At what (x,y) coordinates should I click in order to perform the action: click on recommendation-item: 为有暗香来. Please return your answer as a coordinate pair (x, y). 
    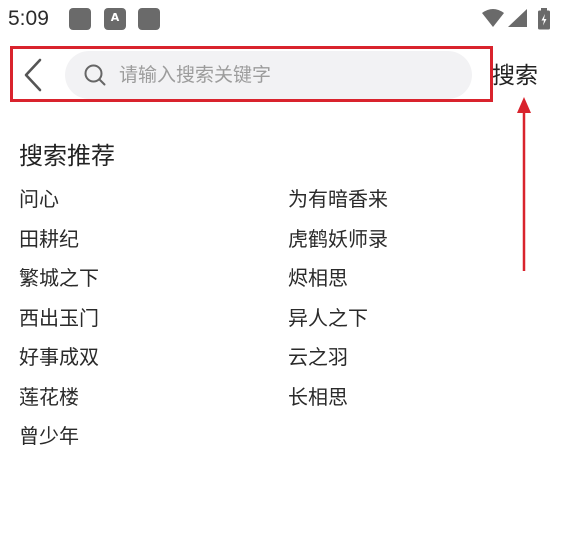
    Looking at the image, I should click on (413, 200).